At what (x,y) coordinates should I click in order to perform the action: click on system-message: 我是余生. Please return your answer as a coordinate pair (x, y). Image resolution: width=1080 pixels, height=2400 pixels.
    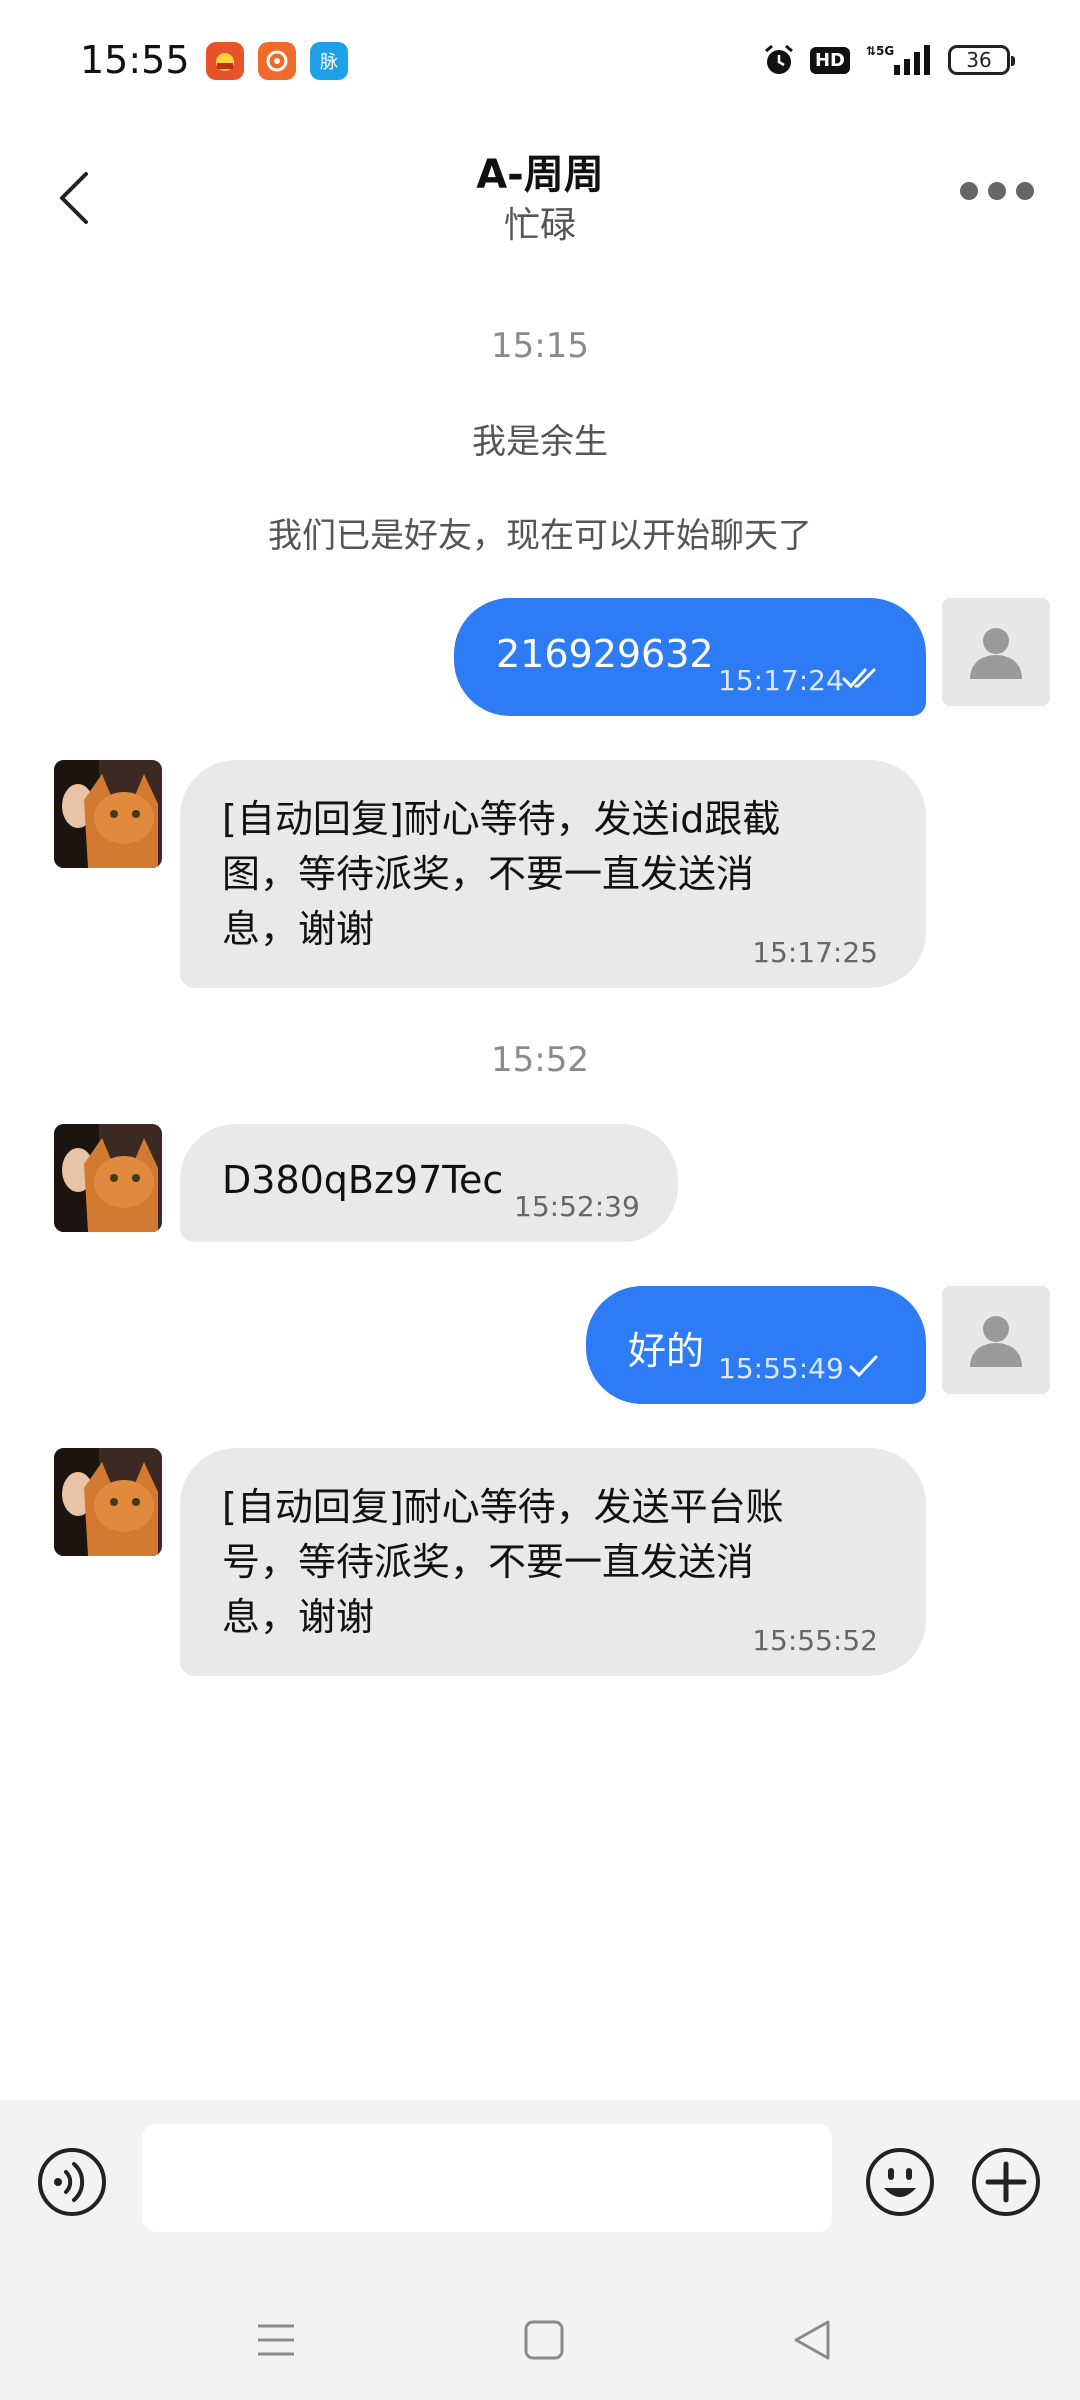
    Looking at the image, I should click on (540, 442).